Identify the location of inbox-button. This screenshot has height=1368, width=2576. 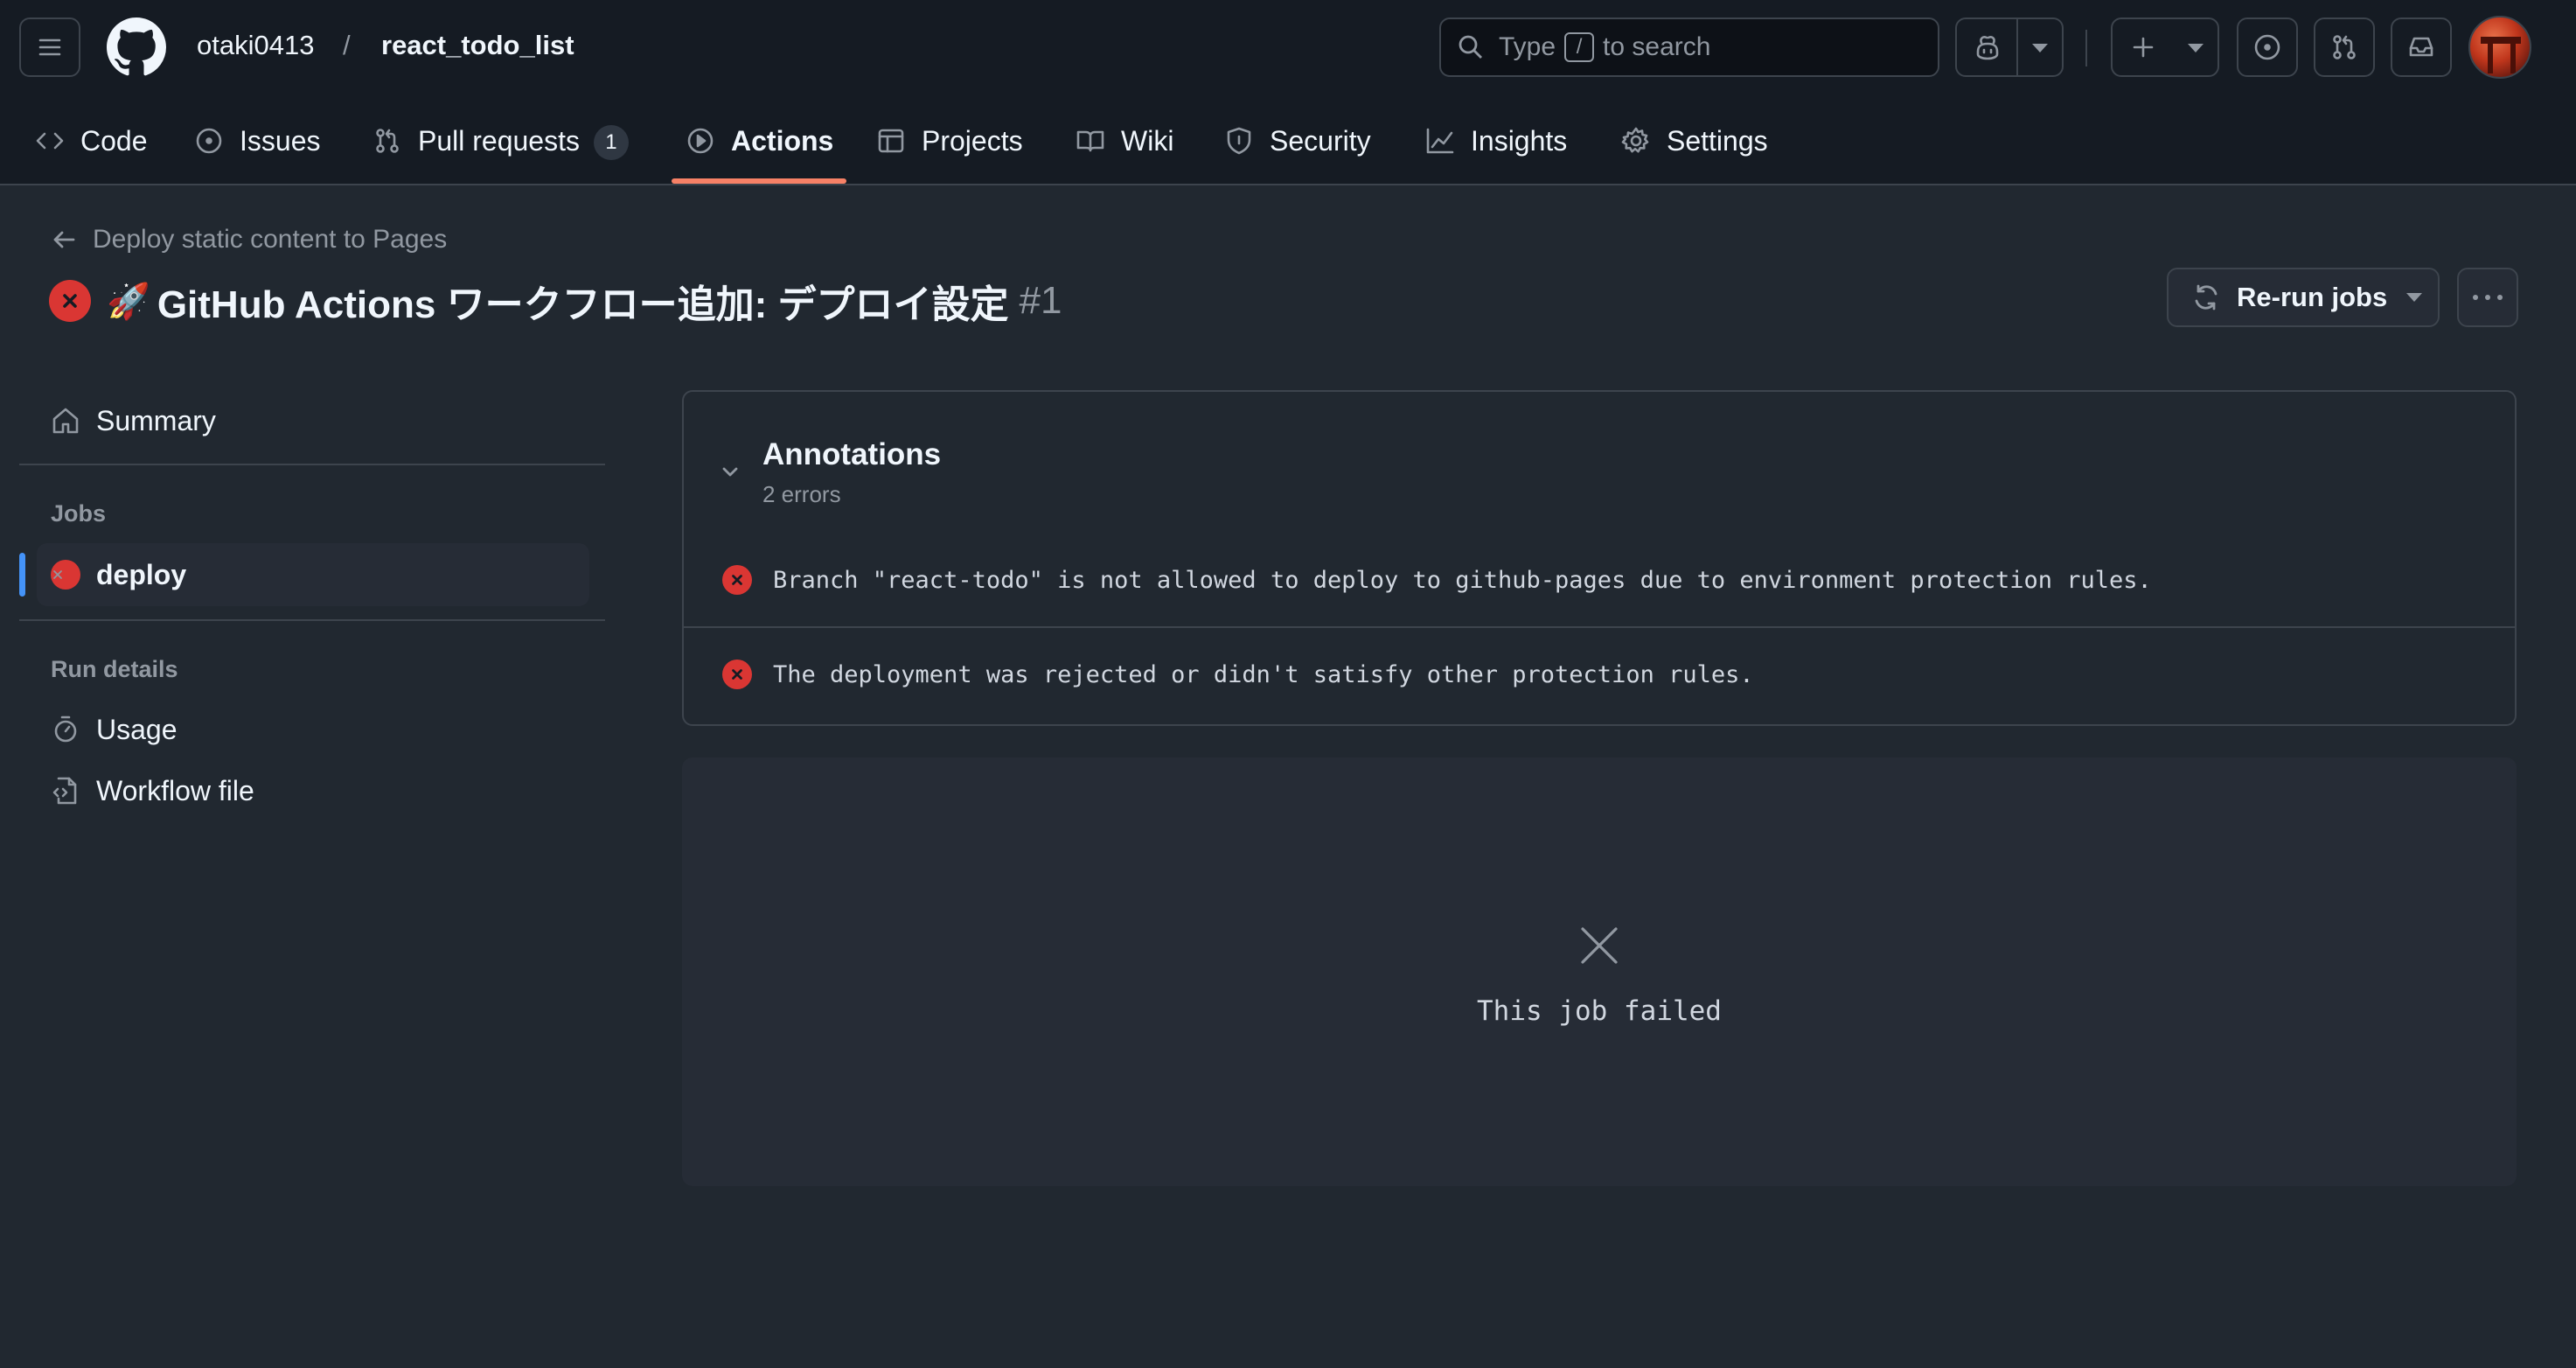
(2421, 47).